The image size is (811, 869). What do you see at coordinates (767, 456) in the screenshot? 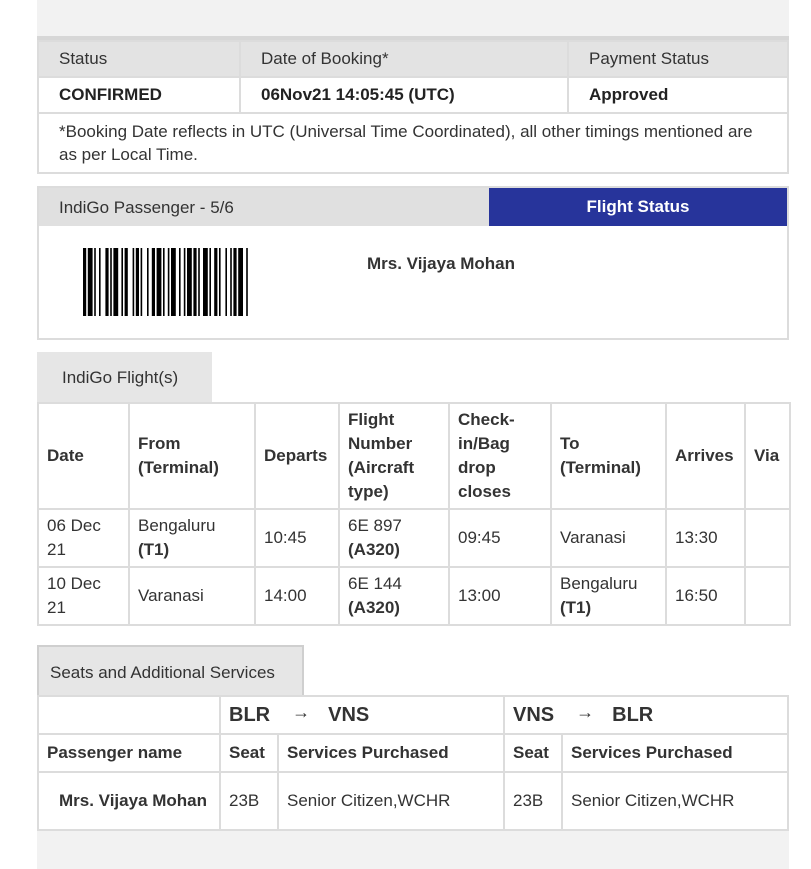
I see `col-via: Via` at bounding box center [767, 456].